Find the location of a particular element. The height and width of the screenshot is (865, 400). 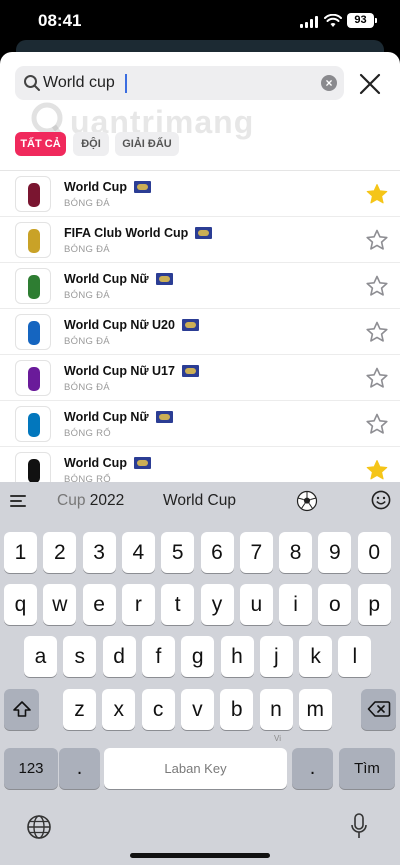

result-row: World Cup Nữ U20 BÓNG ĐÁ is located at coordinates (200, 332).